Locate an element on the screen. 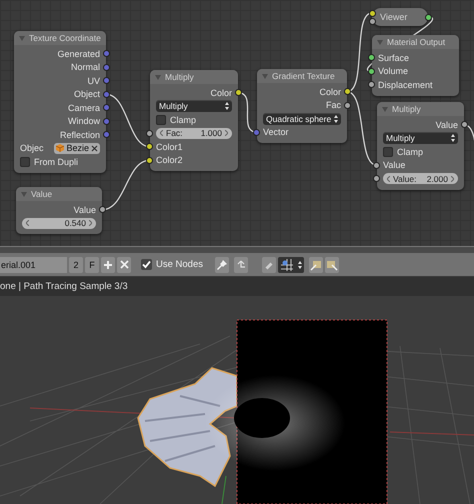 This screenshot has width=474, height=504. socket-label: Window is located at coordinates (84, 121).